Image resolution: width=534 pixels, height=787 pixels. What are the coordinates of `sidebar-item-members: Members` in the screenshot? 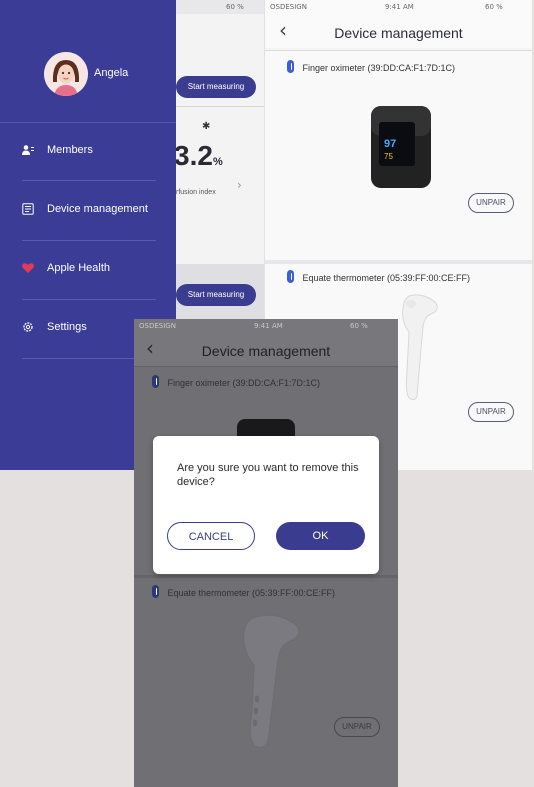 It's located at (88, 152).